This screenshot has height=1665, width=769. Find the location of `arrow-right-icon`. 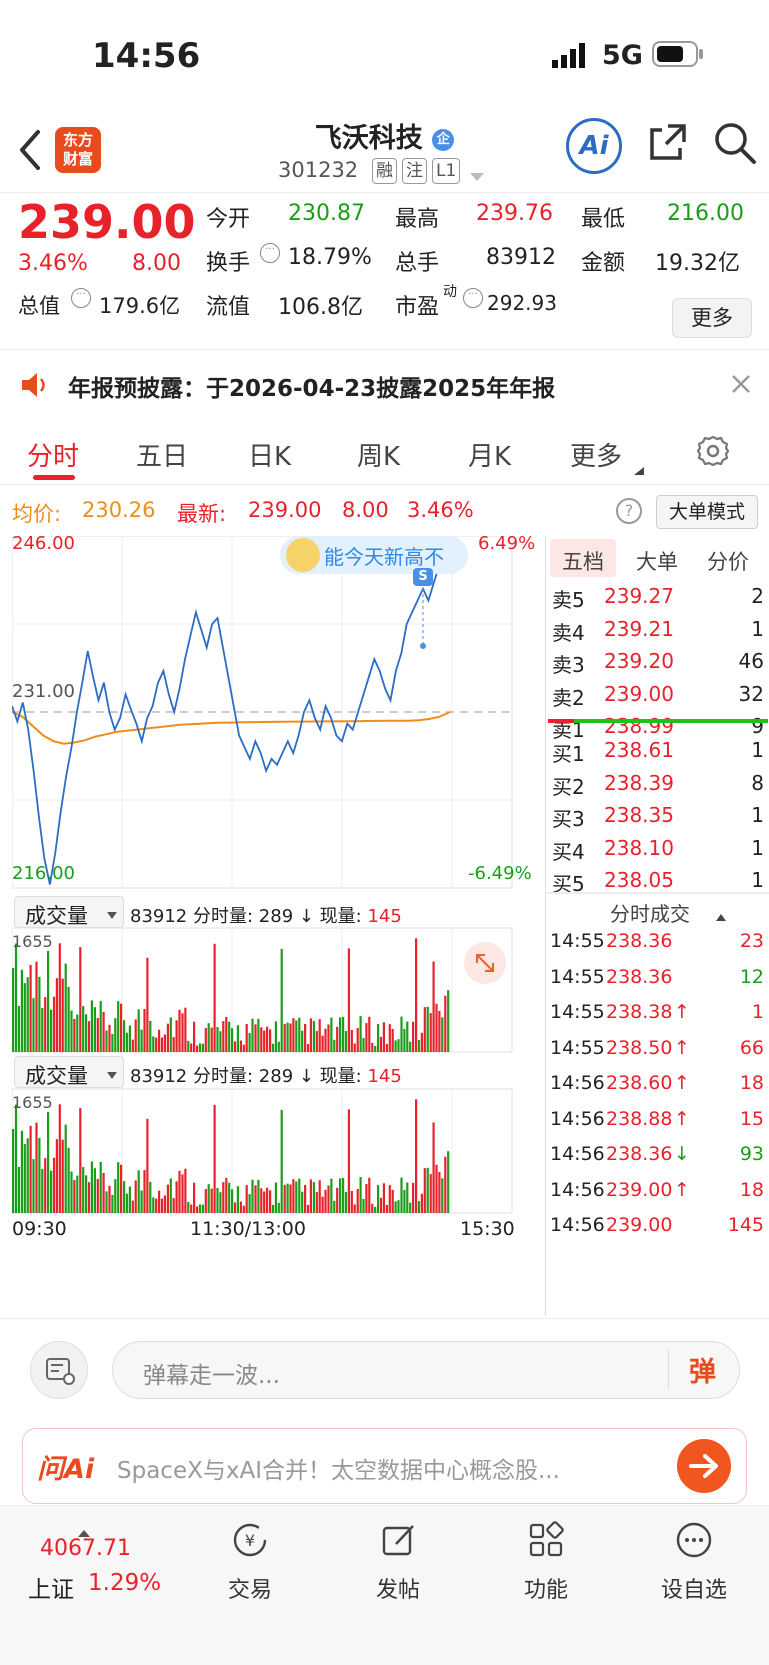

arrow-right-icon is located at coordinates (704, 1466).